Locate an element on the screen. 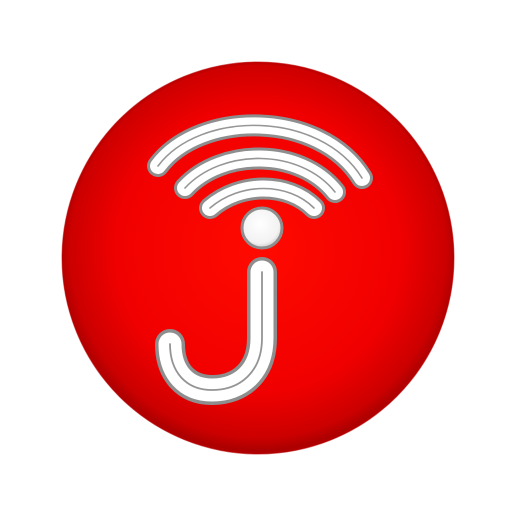  j-dot is located at coordinates (262, 228).